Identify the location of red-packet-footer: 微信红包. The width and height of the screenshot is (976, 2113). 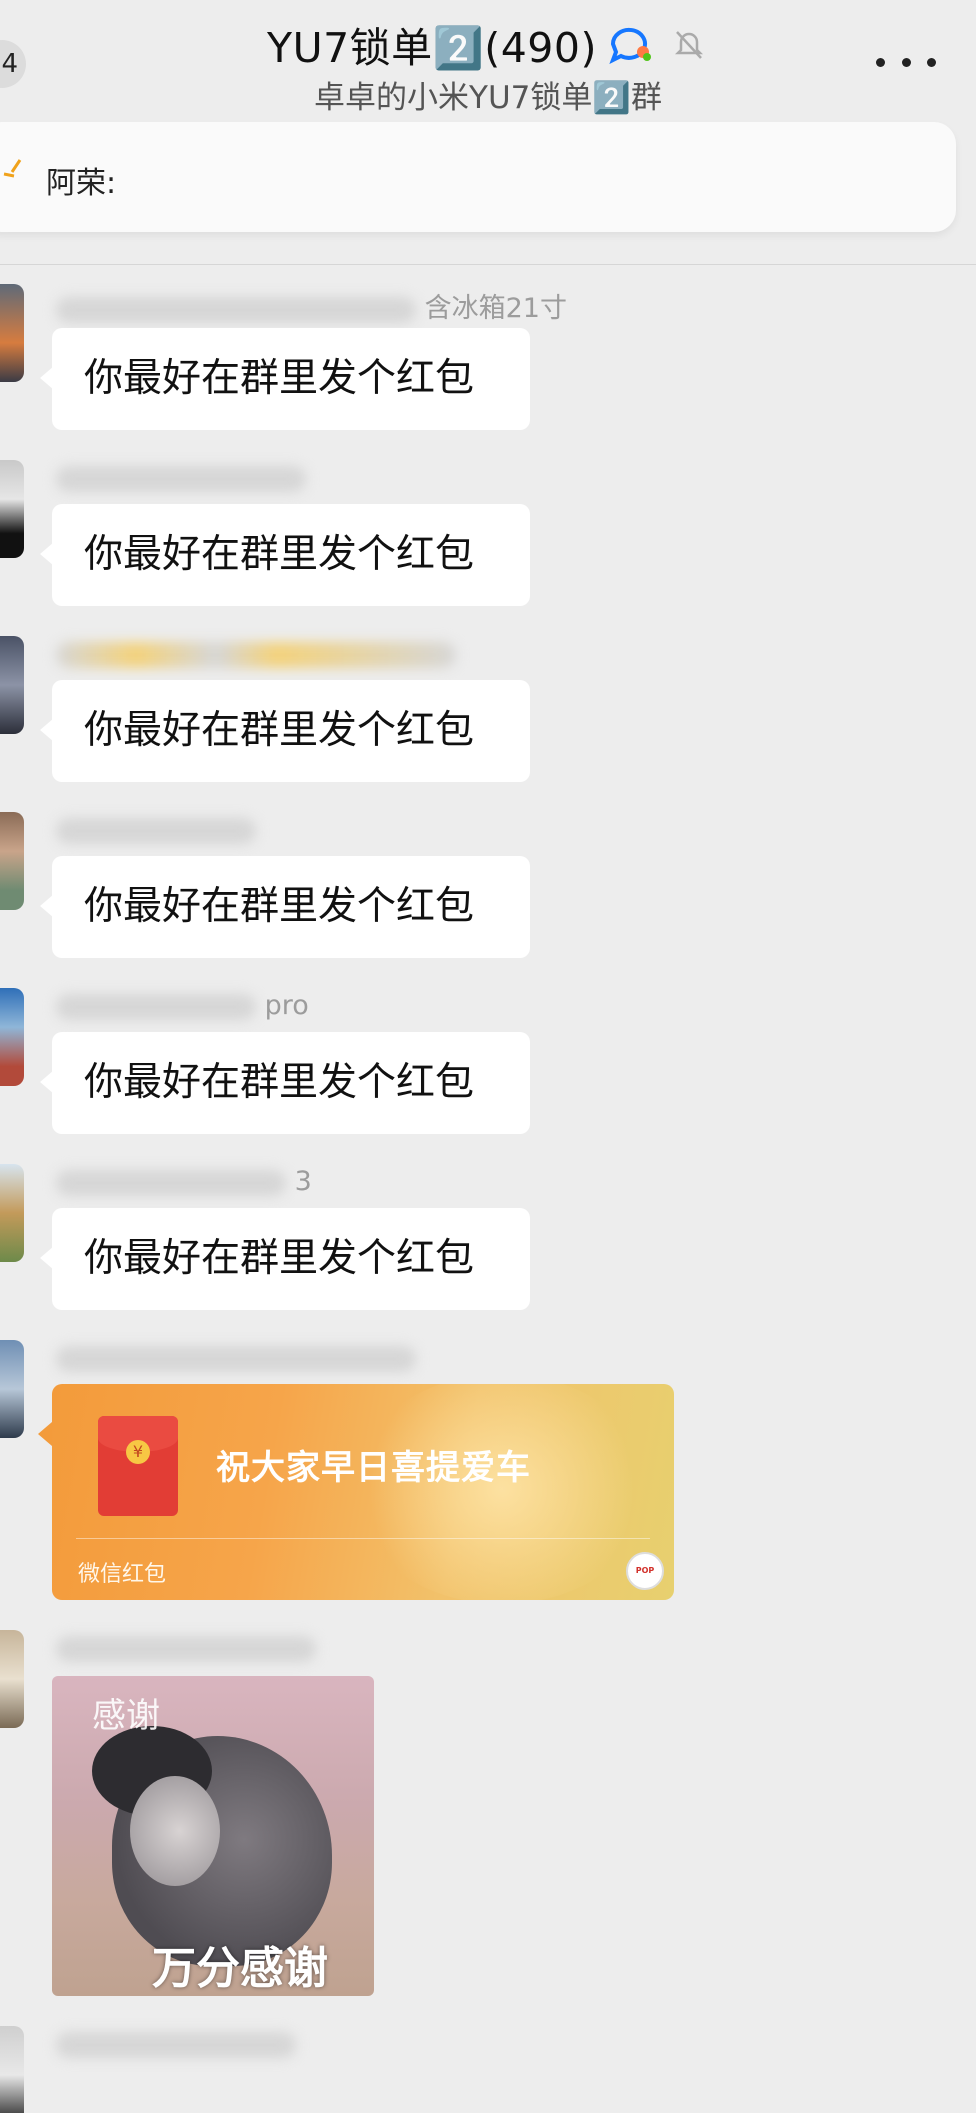
(122, 1574).